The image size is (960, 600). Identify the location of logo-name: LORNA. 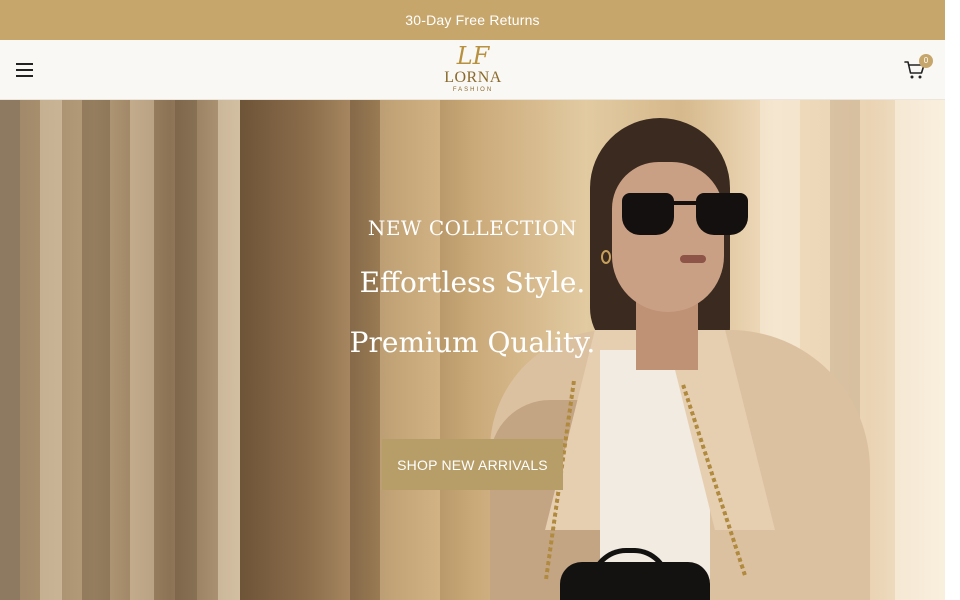
(473, 77).